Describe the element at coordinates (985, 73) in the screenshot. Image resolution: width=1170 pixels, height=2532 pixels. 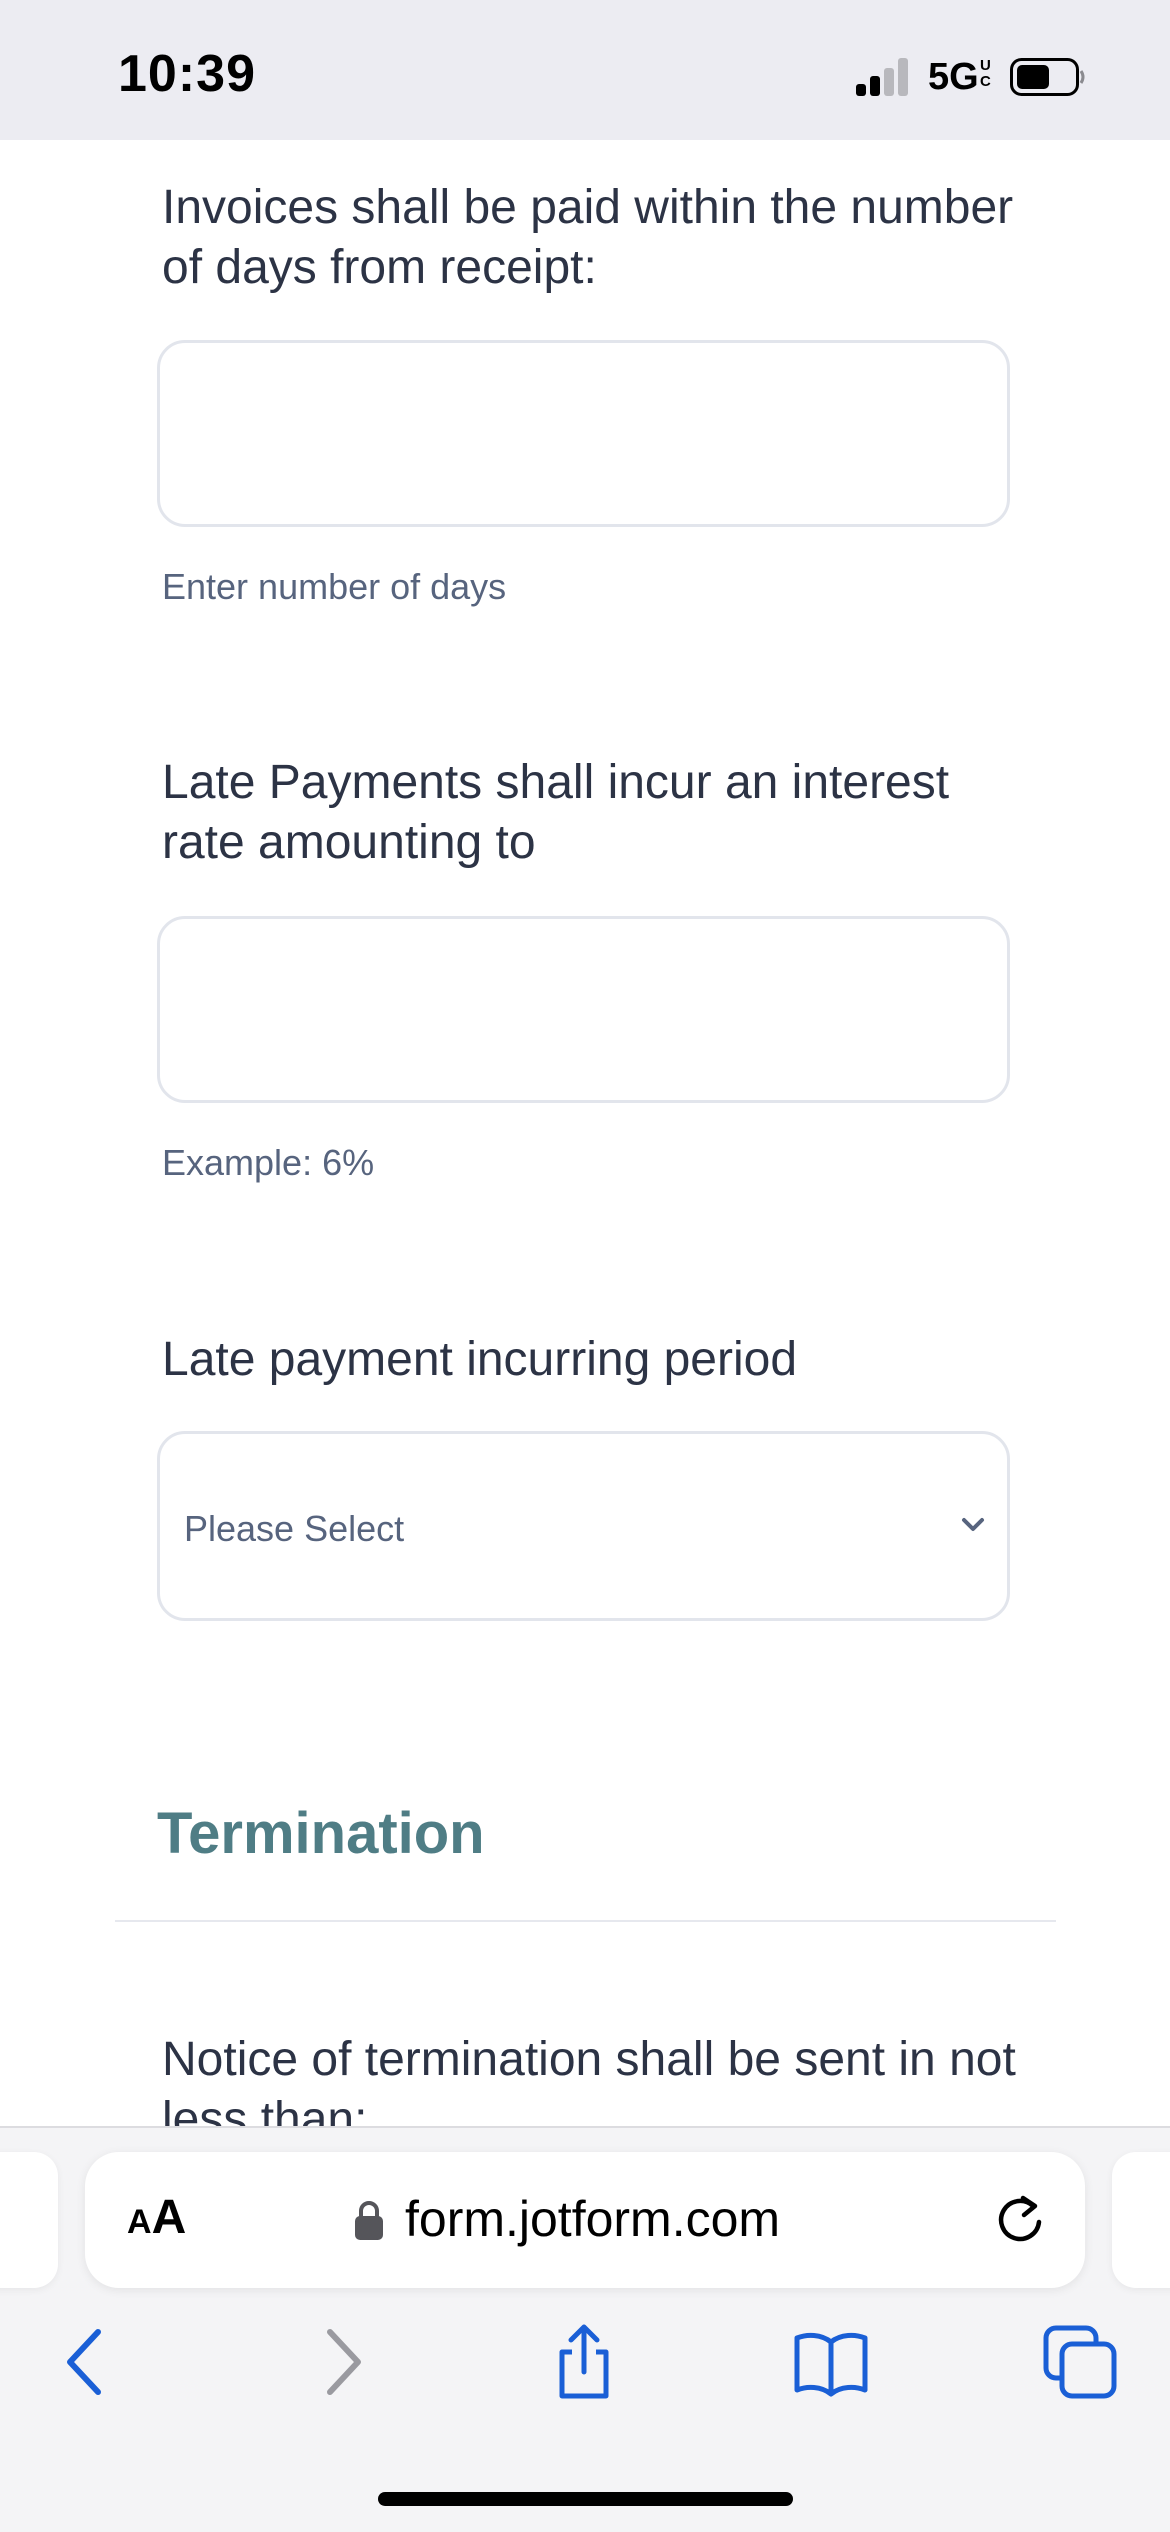
I see `network-type-suffix: UC` at that location.